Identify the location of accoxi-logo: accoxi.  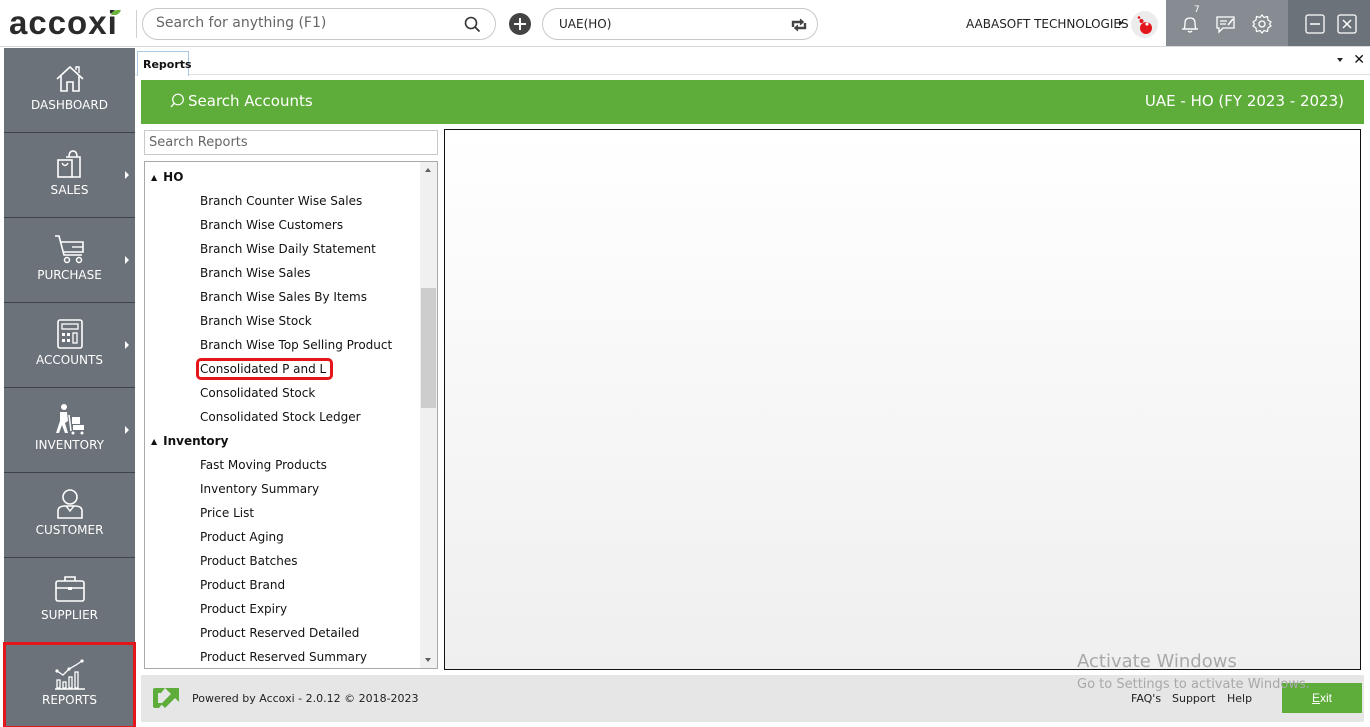
(65, 22).